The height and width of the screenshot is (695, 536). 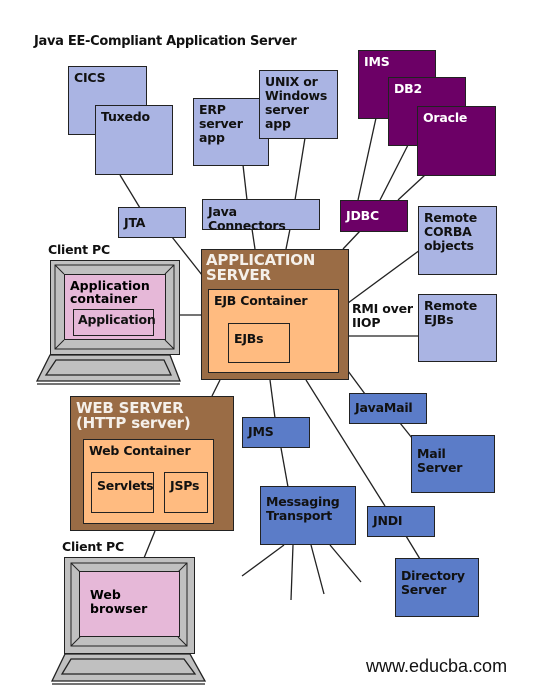 I want to click on api-javamail: JavaMail, so click(x=388, y=408).